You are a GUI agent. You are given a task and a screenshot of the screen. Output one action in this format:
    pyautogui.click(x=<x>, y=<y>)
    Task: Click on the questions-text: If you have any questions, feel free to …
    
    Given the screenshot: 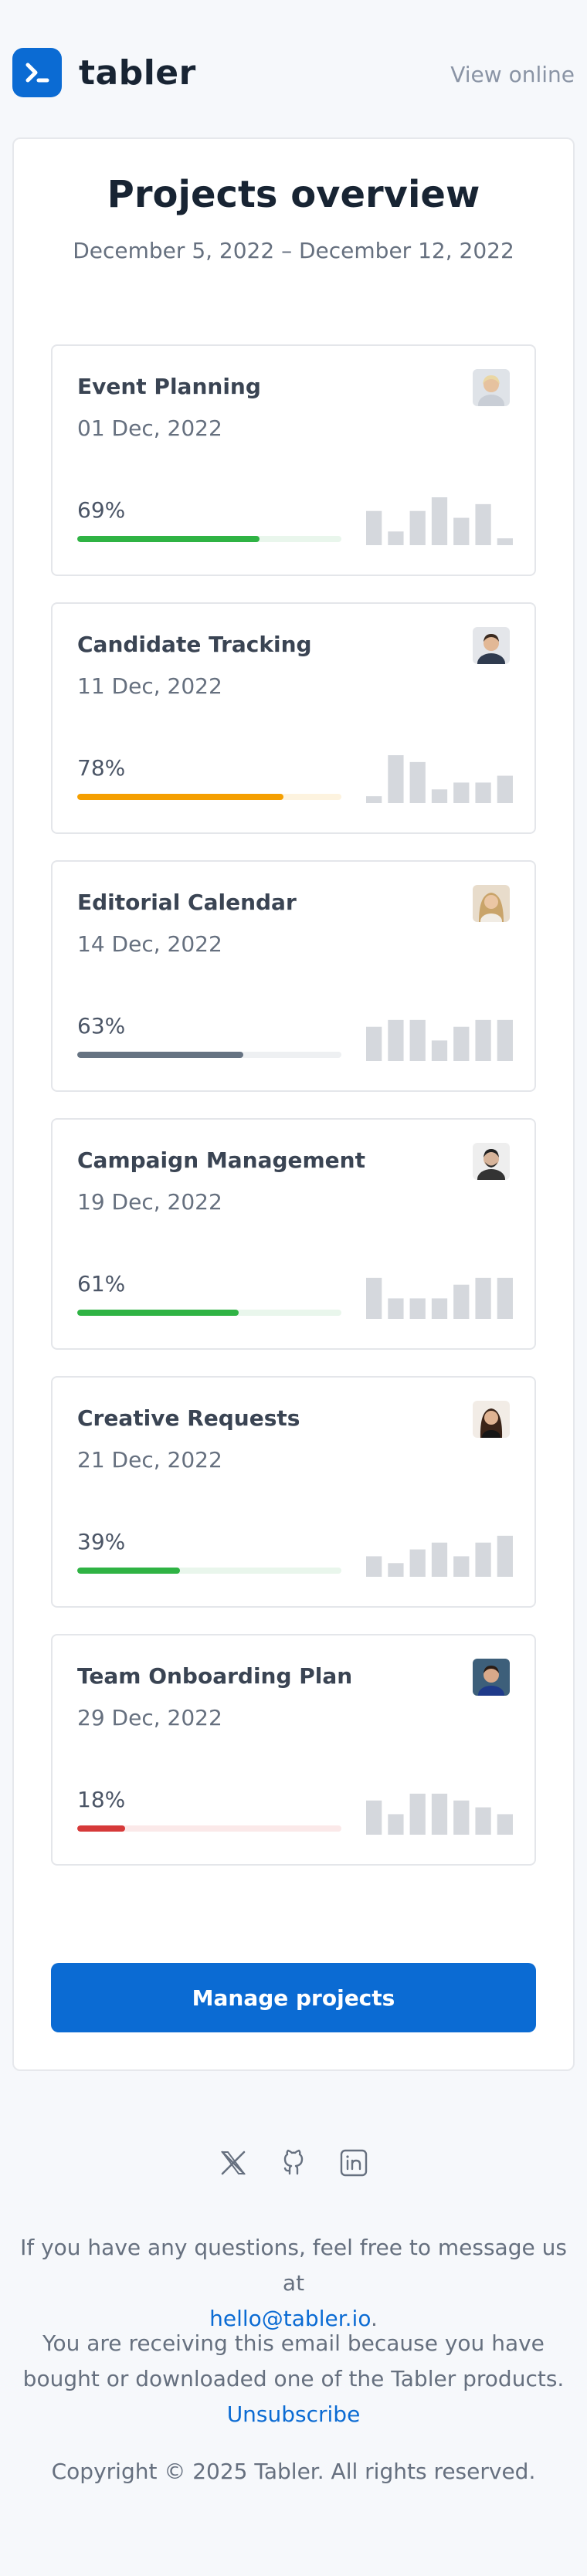 What is the action you would take?
    pyautogui.click(x=293, y=2265)
    